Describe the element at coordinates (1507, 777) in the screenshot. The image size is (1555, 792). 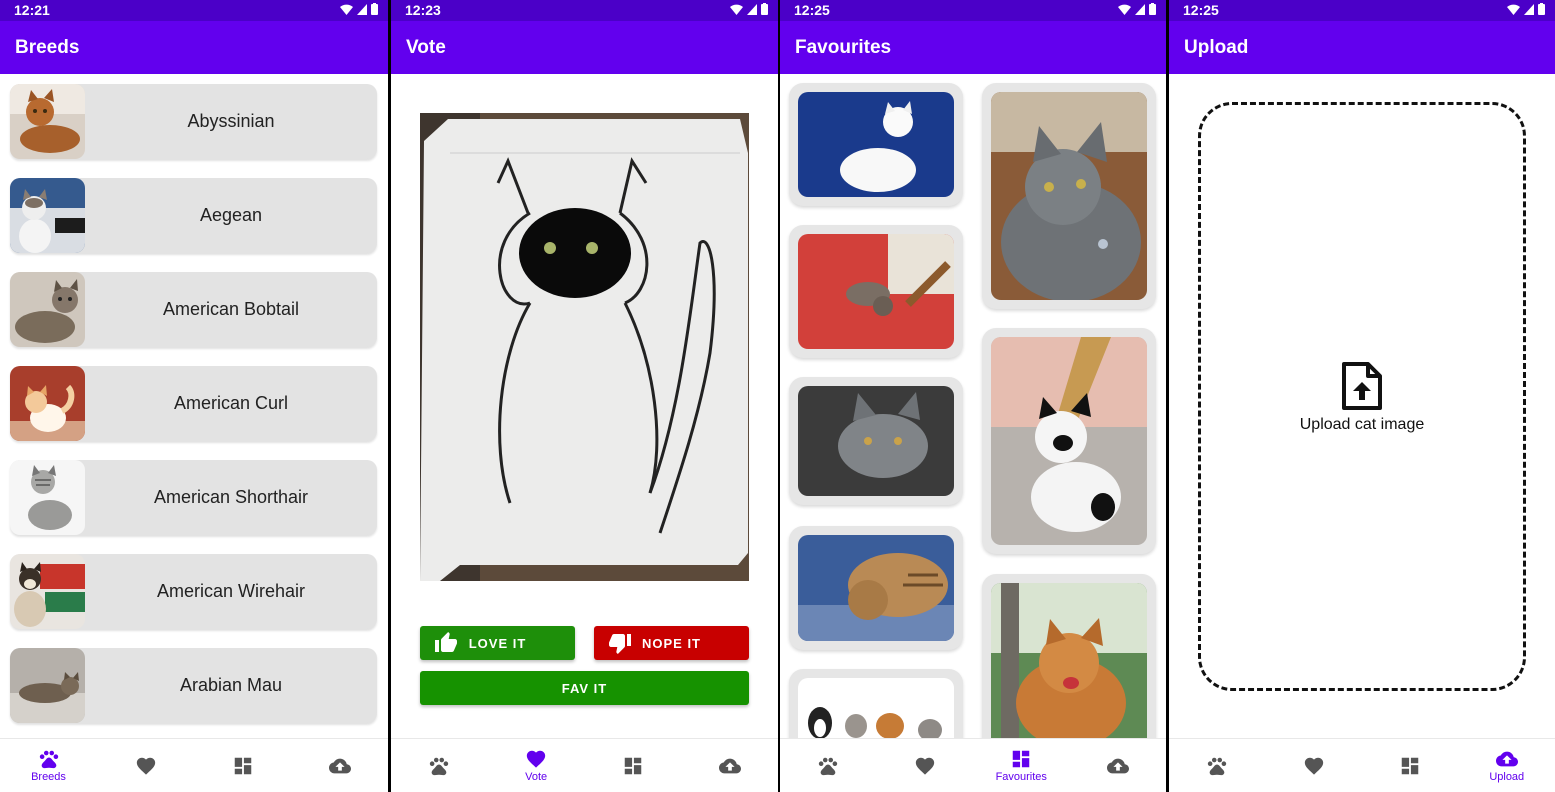
I see `nav-upload-label: Upload` at that location.